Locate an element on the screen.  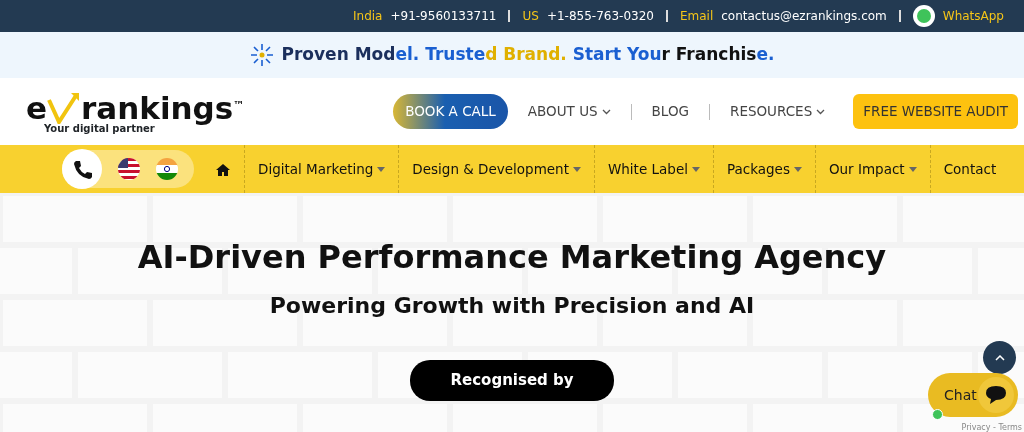
contact-label: Email is located at coordinates (696, 16).